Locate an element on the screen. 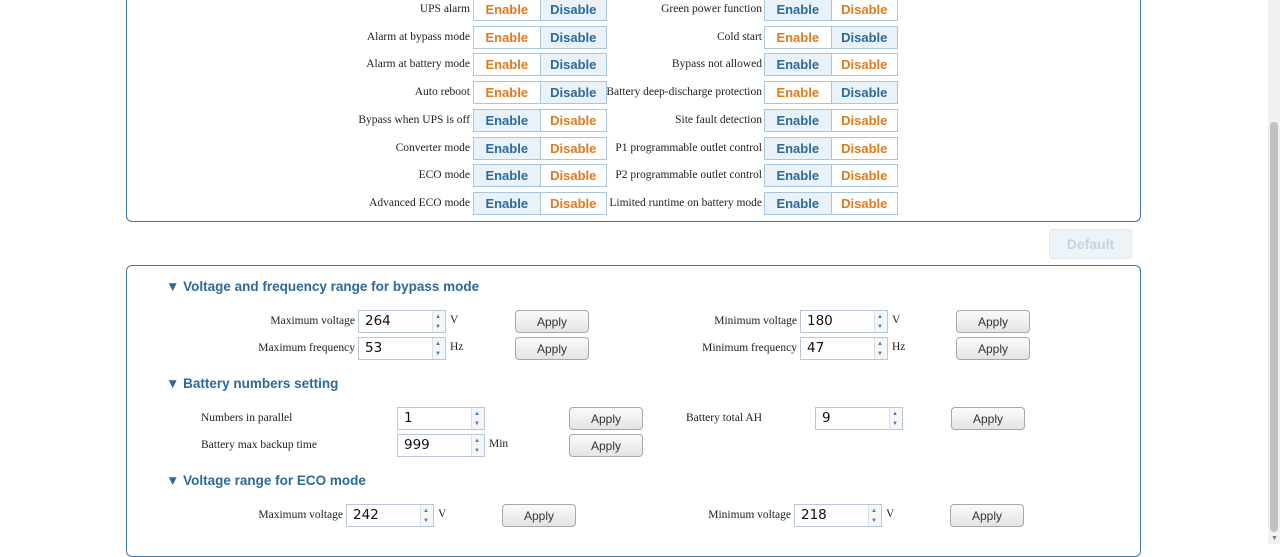 The width and height of the screenshot is (1280, 557). eco-min-voltage-spinner: ▲ ▼ is located at coordinates (874, 515).